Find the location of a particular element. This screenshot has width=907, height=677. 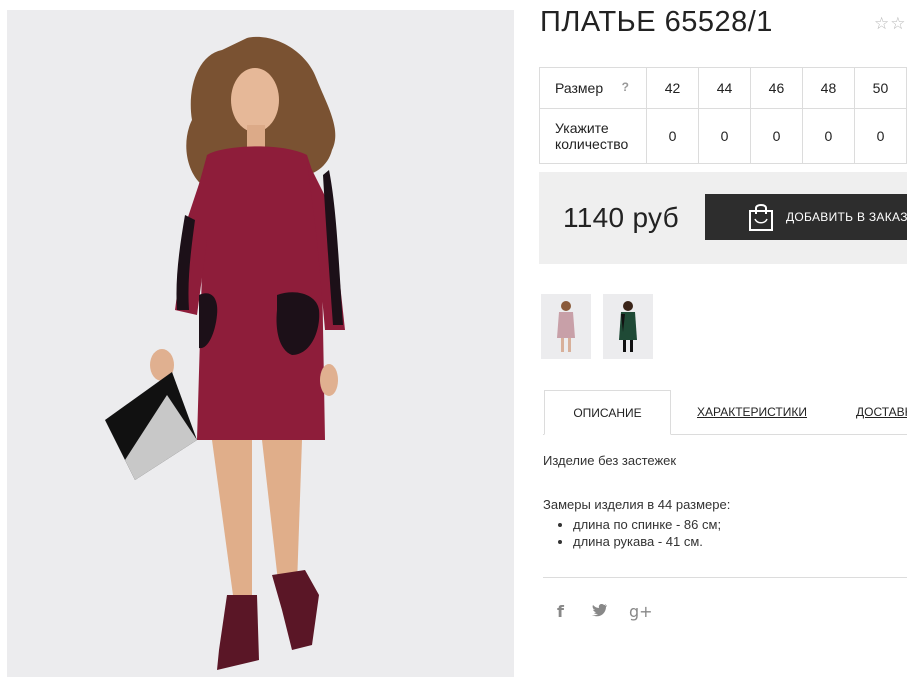

facebook-icon: f is located at coordinates (560, 611).